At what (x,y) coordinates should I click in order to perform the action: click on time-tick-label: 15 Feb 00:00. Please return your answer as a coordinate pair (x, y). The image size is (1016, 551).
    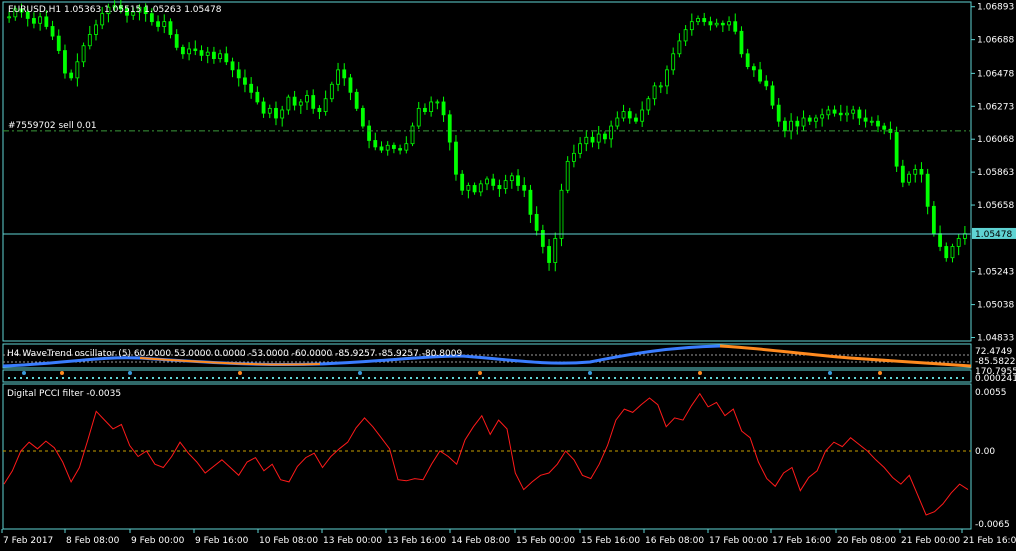
    Looking at the image, I should click on (545, 541).